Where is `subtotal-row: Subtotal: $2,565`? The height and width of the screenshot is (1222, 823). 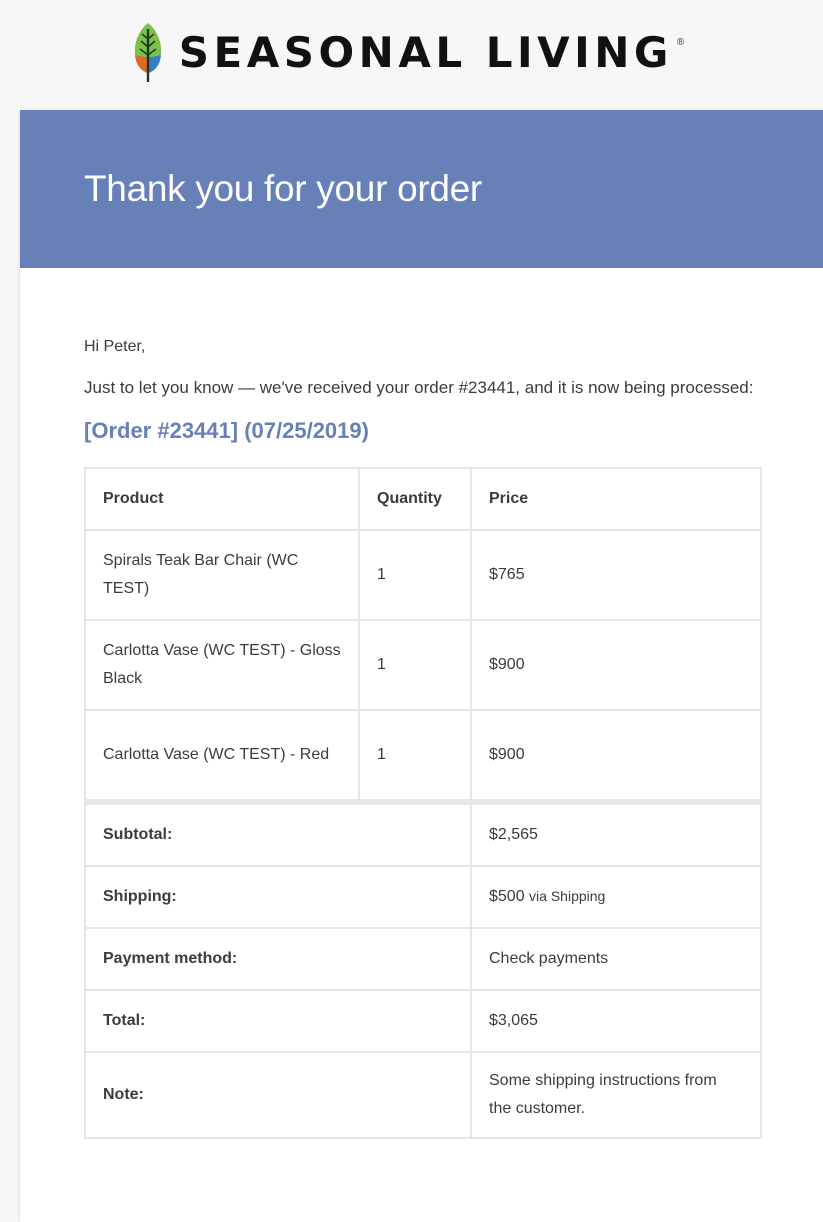
subtotal-row: Subtotal: $2,565 is located at coordinates (423, 833).